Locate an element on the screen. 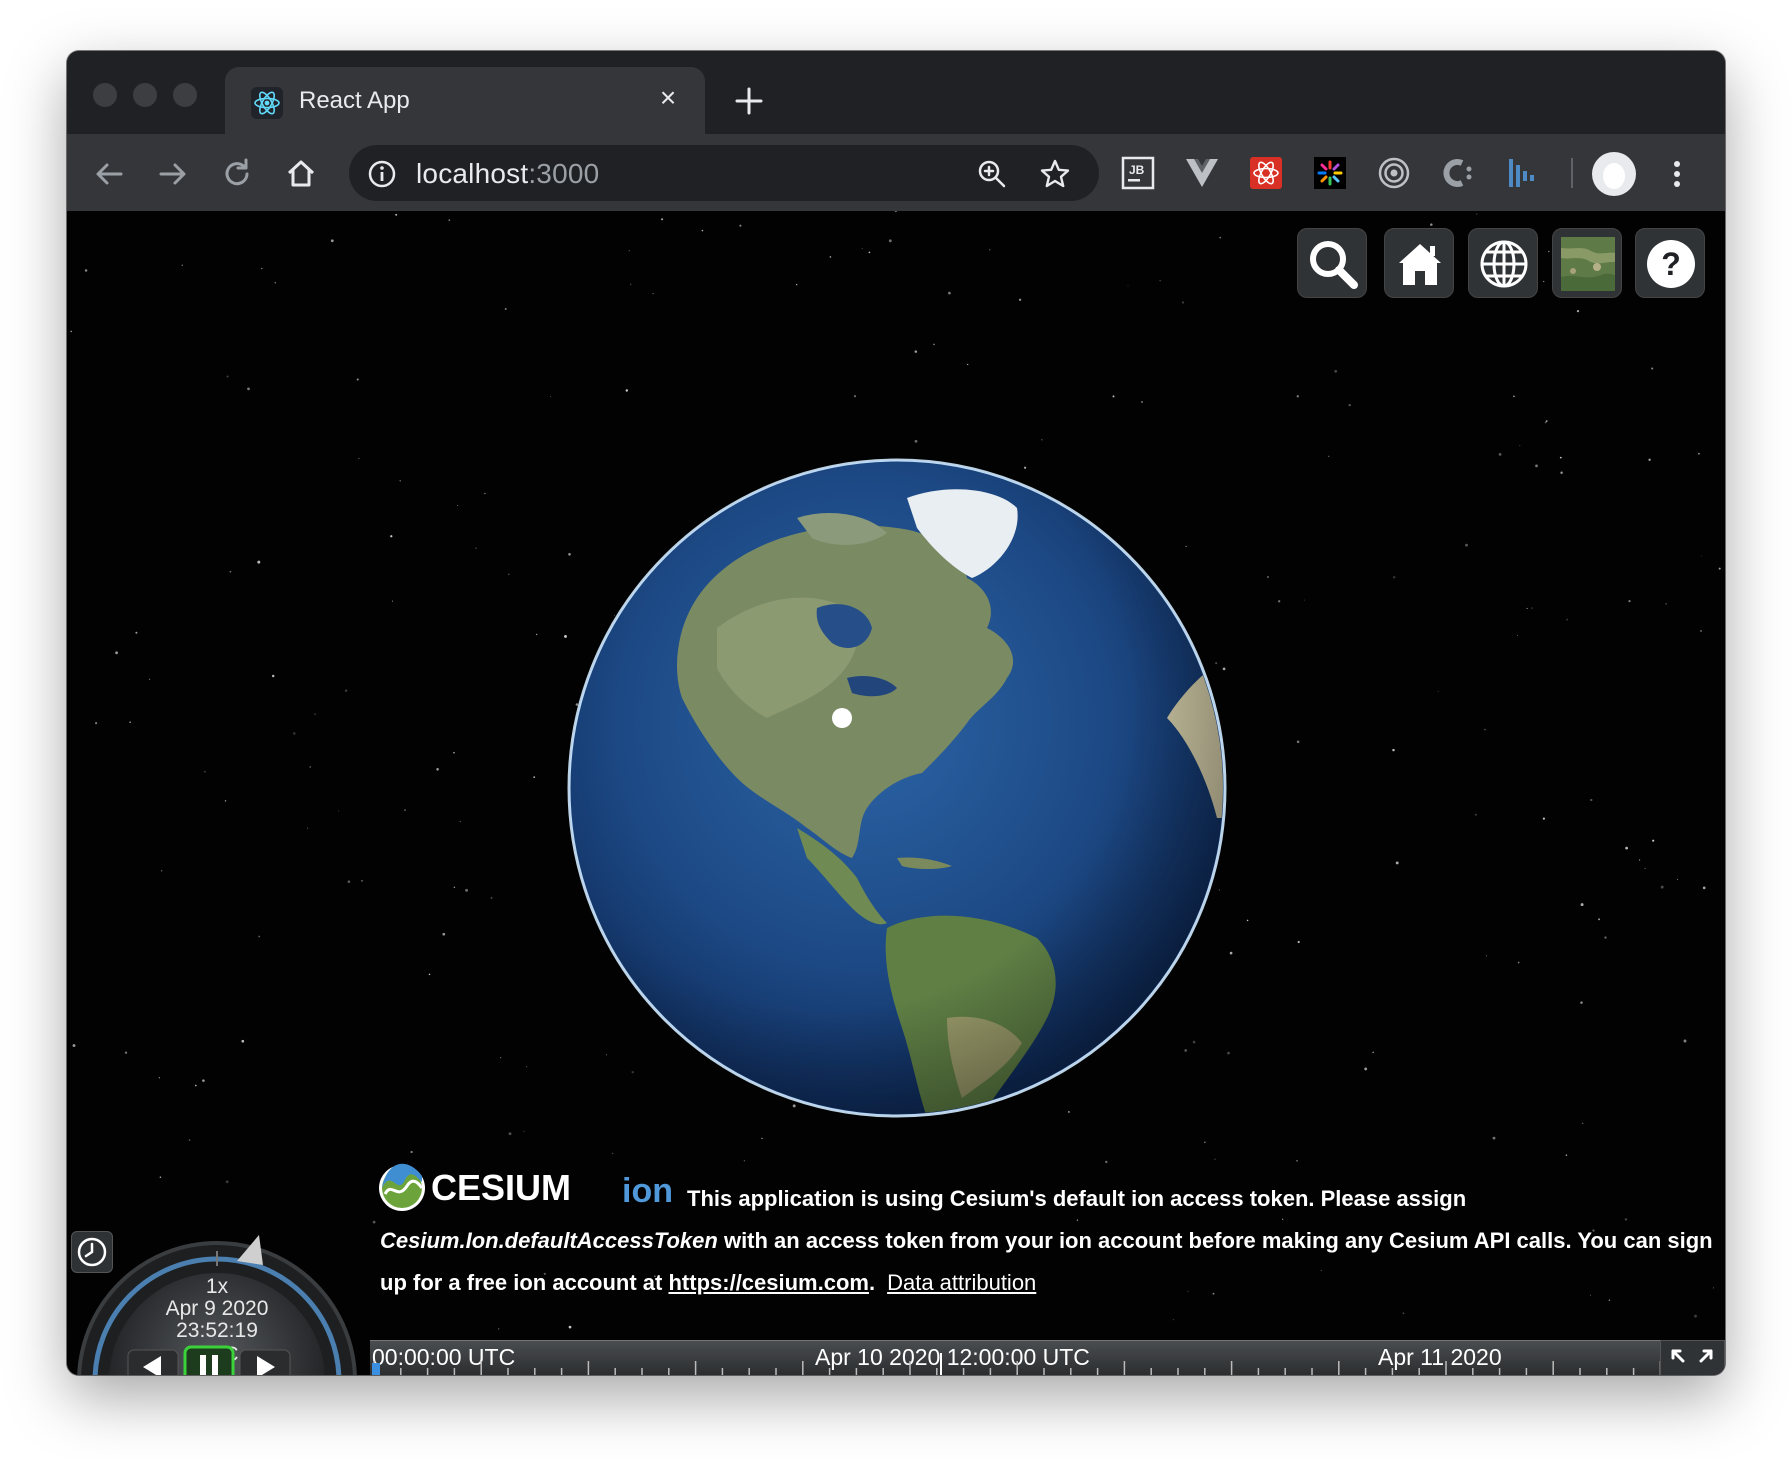 The height and width of the screenshot is (1458, 1792). scene-mode-picker-button is located at coordinates (1503, 263).